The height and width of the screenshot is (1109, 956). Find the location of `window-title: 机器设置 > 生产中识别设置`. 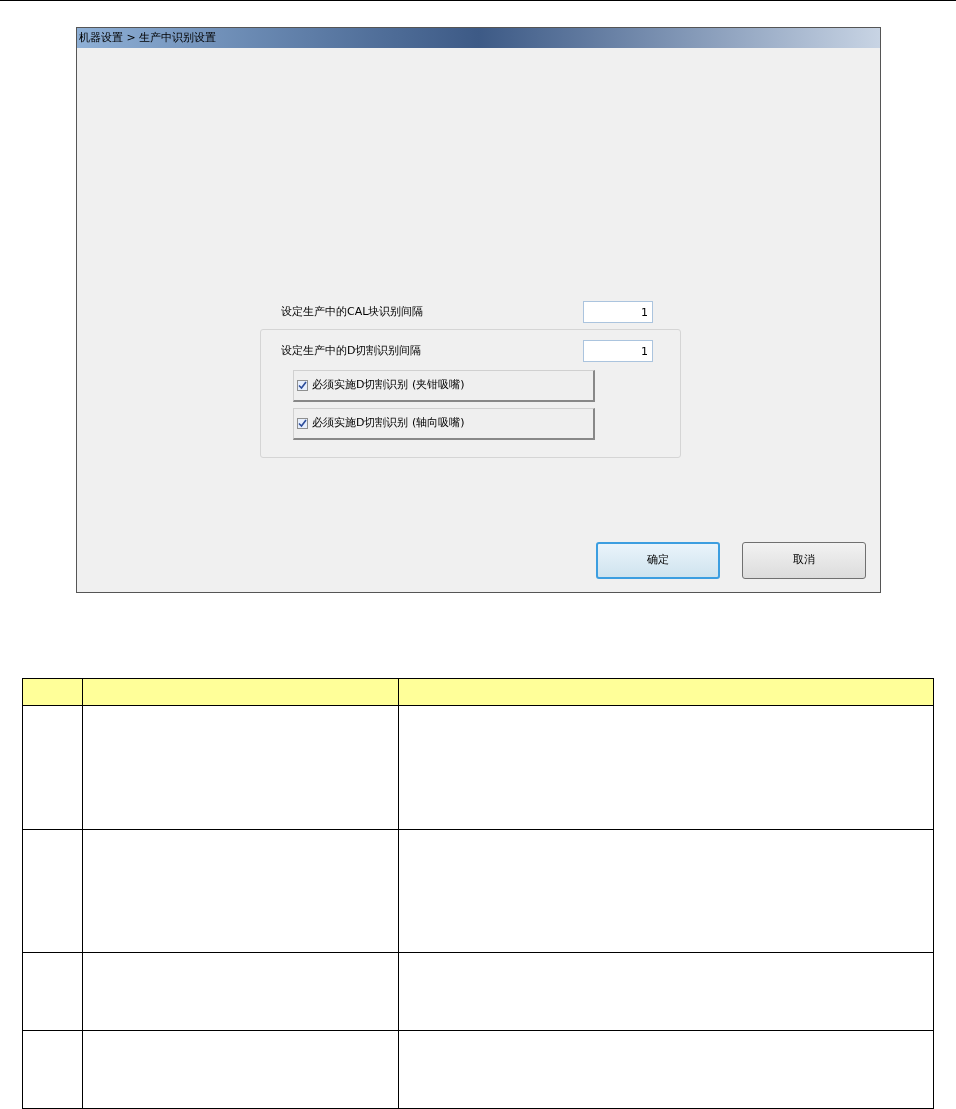

window-title: 机器设置 > 生产中识别设置 is located at coordinates (147, 37).